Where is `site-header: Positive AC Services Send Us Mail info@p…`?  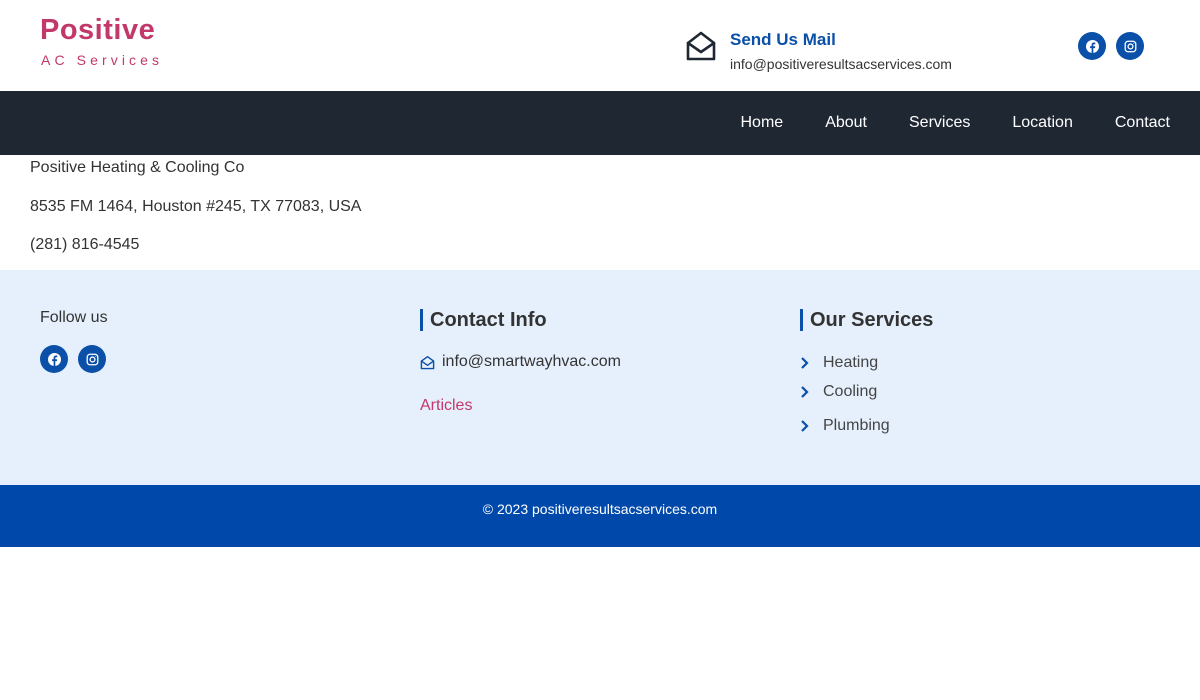
site-header: Positive AC Services Send Us Mail info@p… is located at coordinates (600, 45).